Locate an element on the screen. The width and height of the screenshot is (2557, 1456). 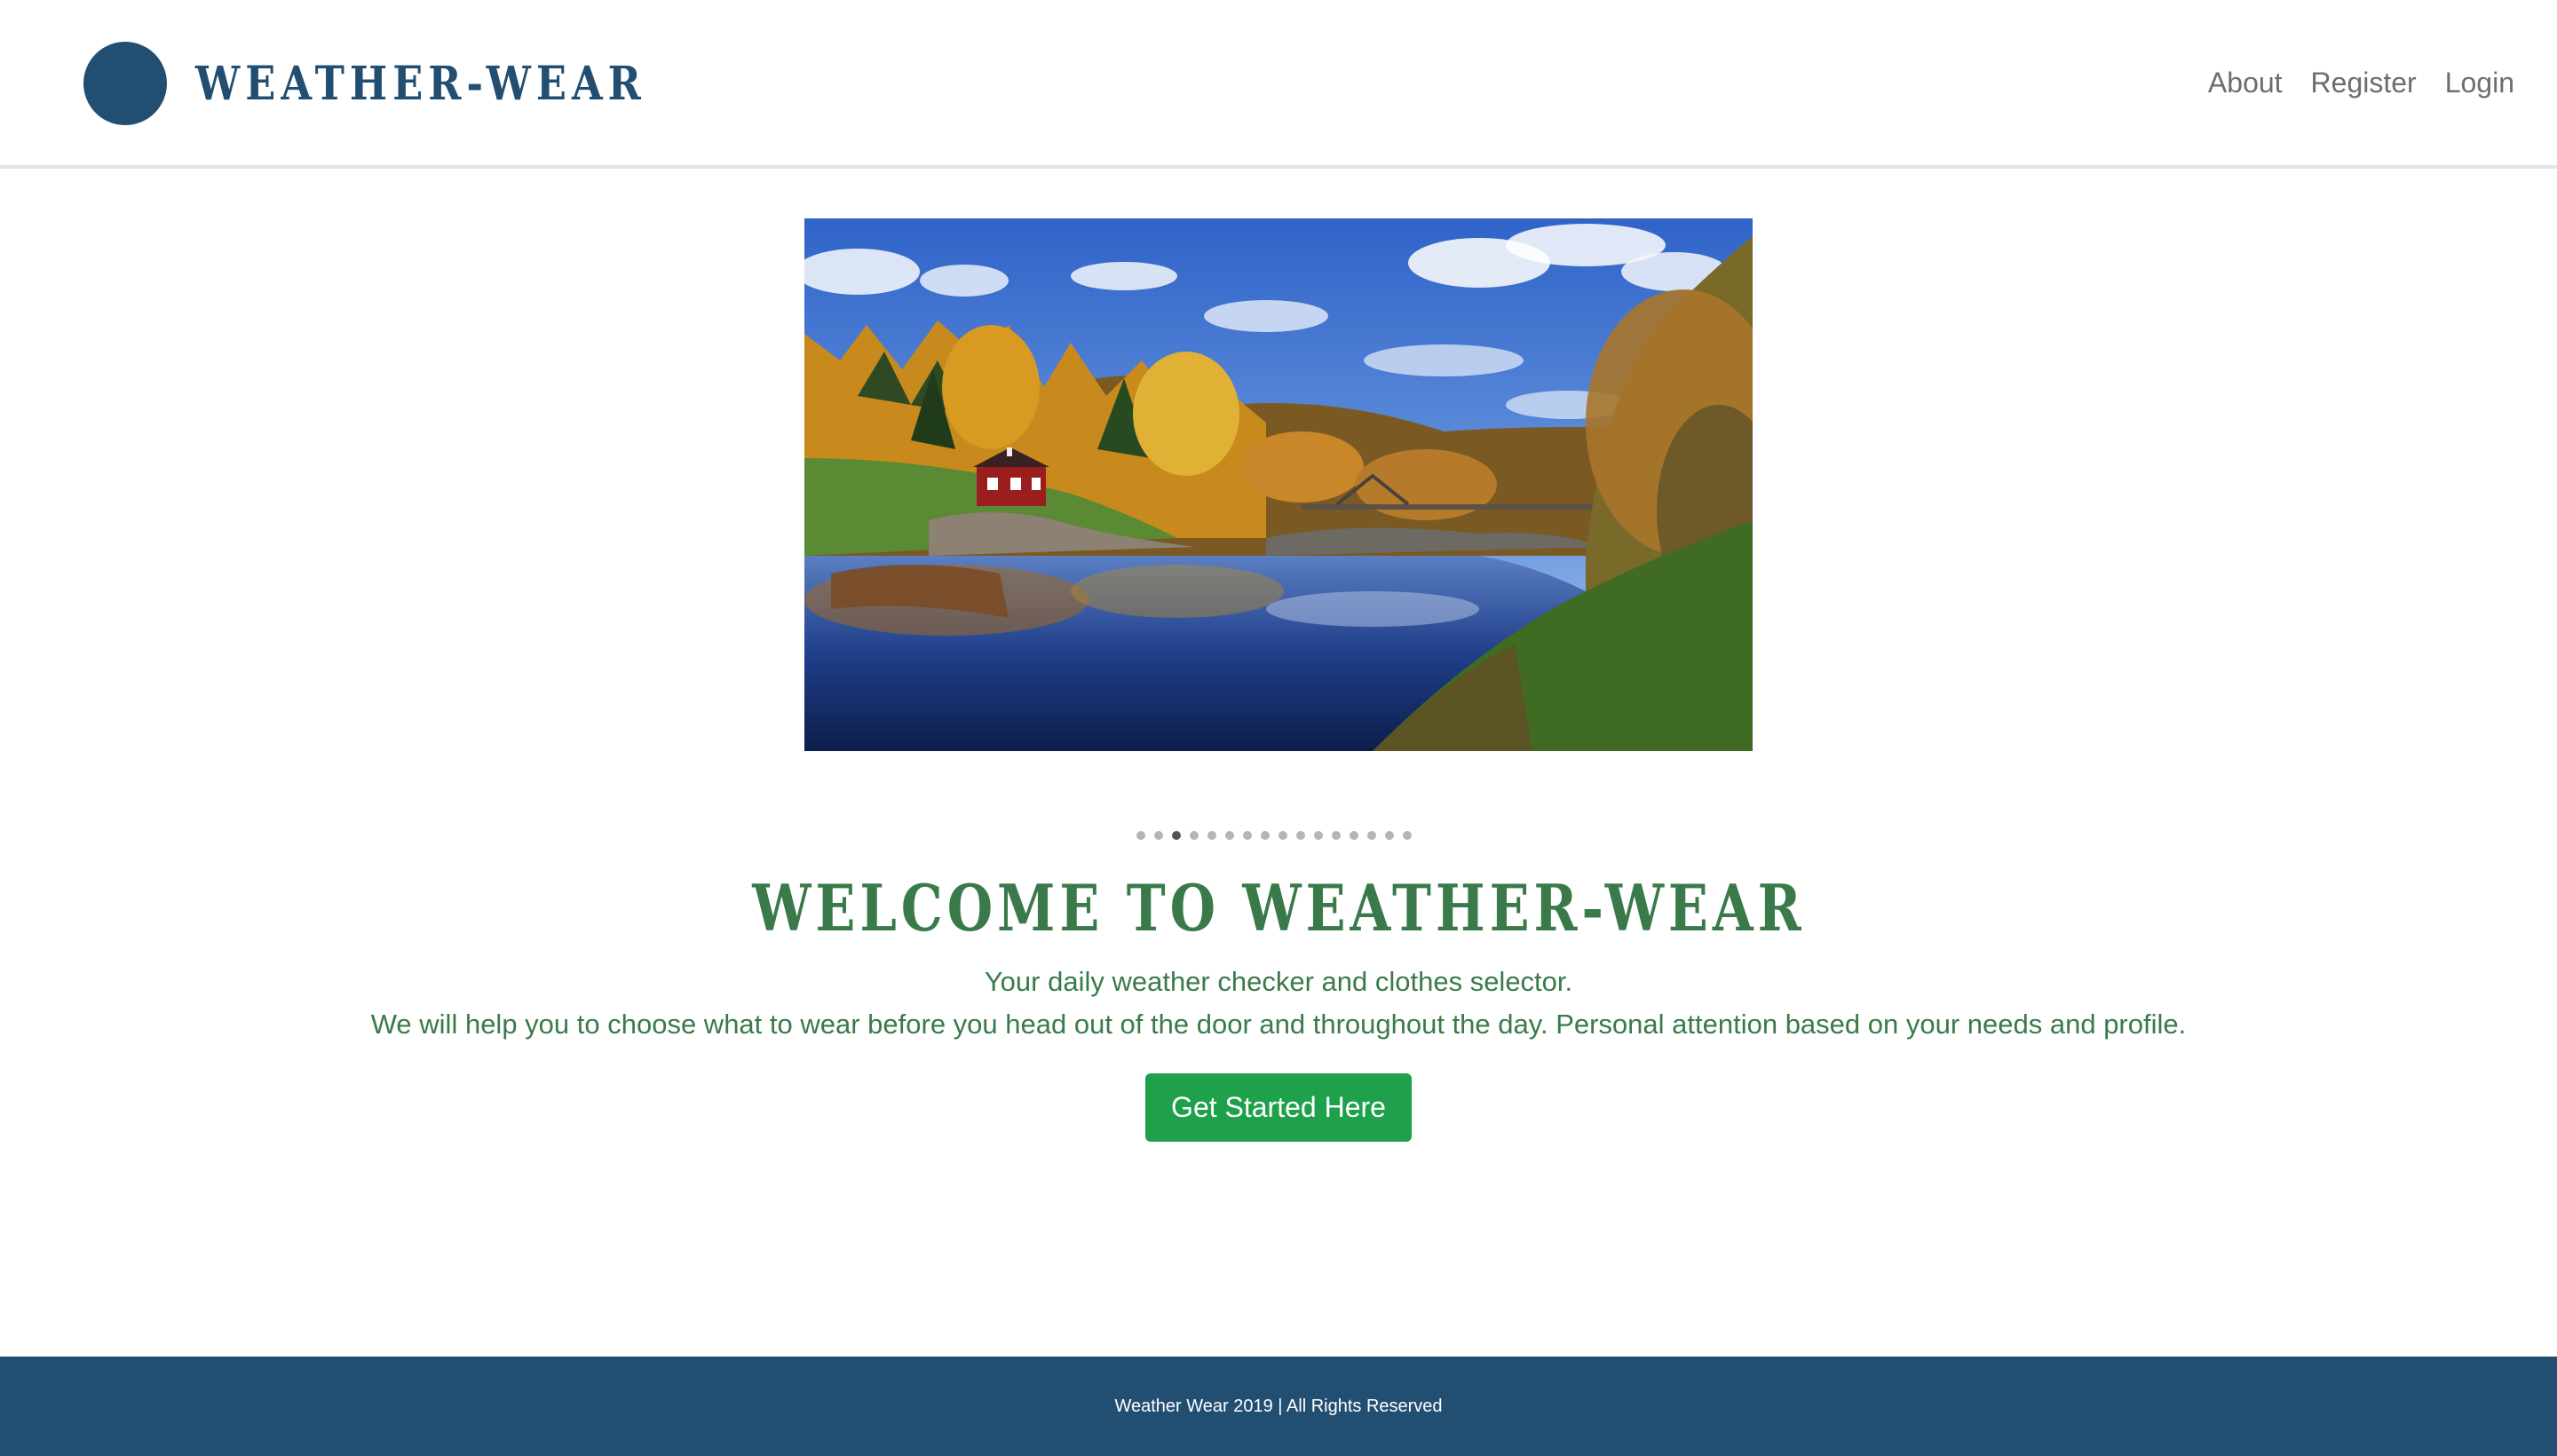
site-header: WEATHER-WEAR About Register Login is located at coordinates (1278, 84).